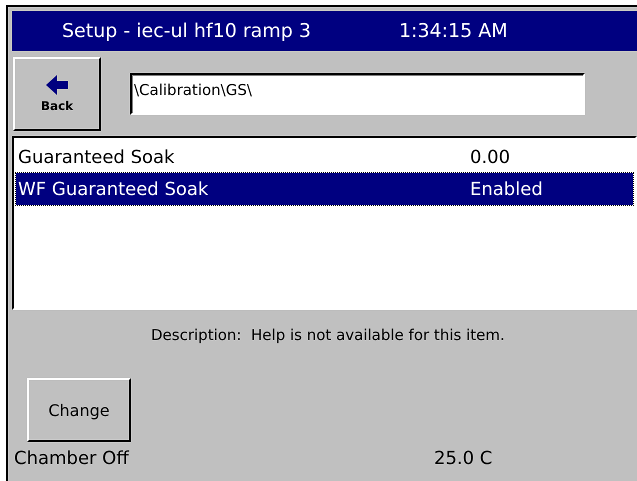  Describe the element at coordinates (324, 157) in the screenshot. I see `list-item: Guaranteed Soak 0.00` at that location.